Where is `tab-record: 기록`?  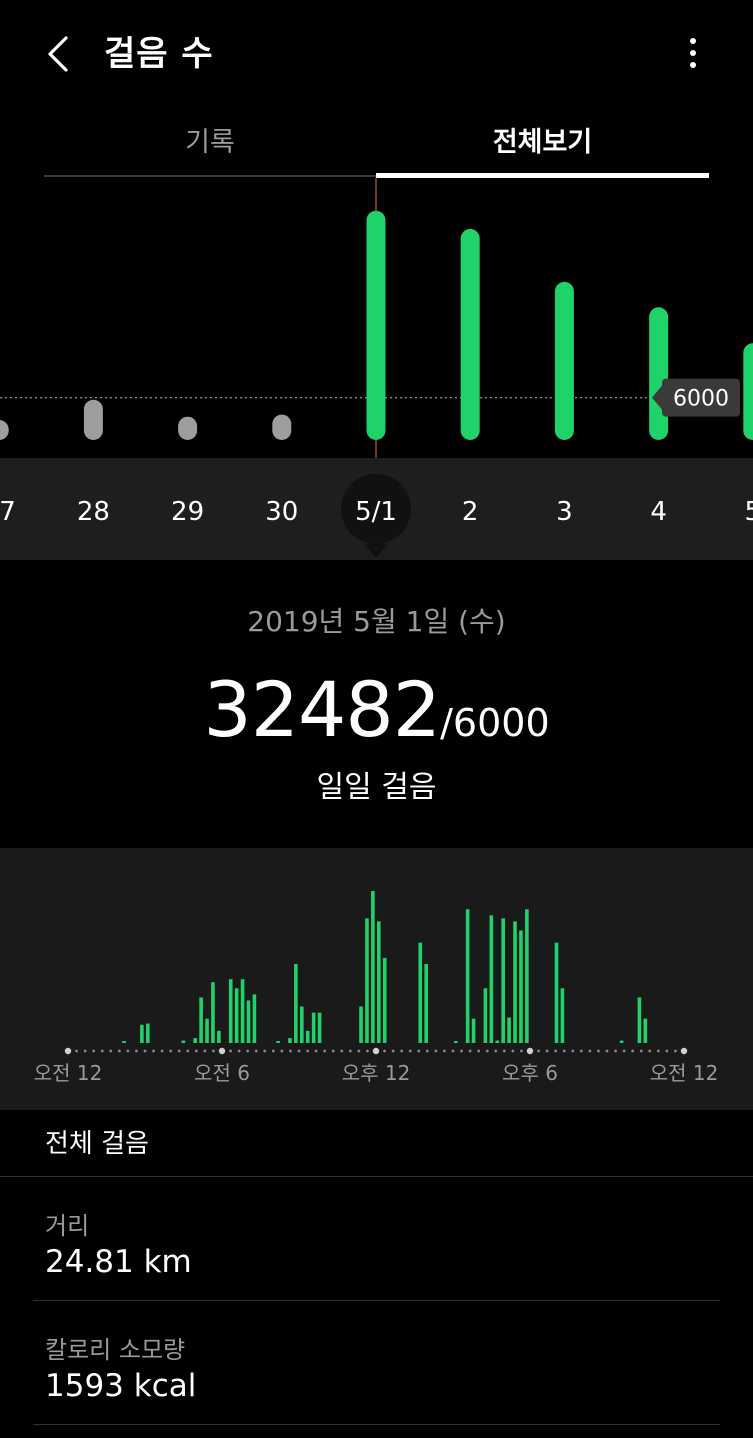 tab-record: 기록 is located at coordinates (210, 143).